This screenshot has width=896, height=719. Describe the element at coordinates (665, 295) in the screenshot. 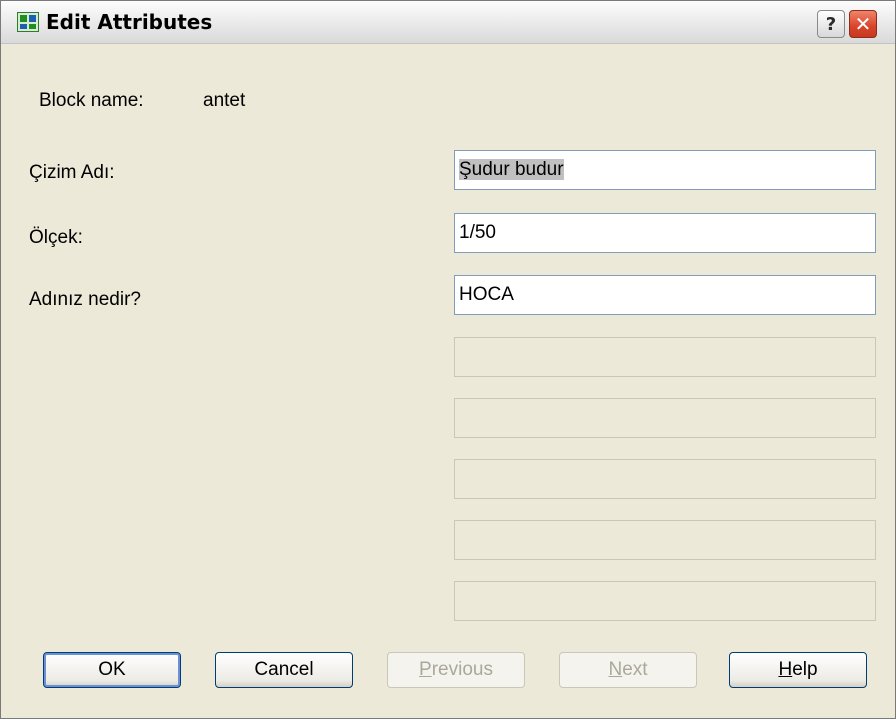

I see `attribute-field-adiniz-nedir: HOCA` at that location.